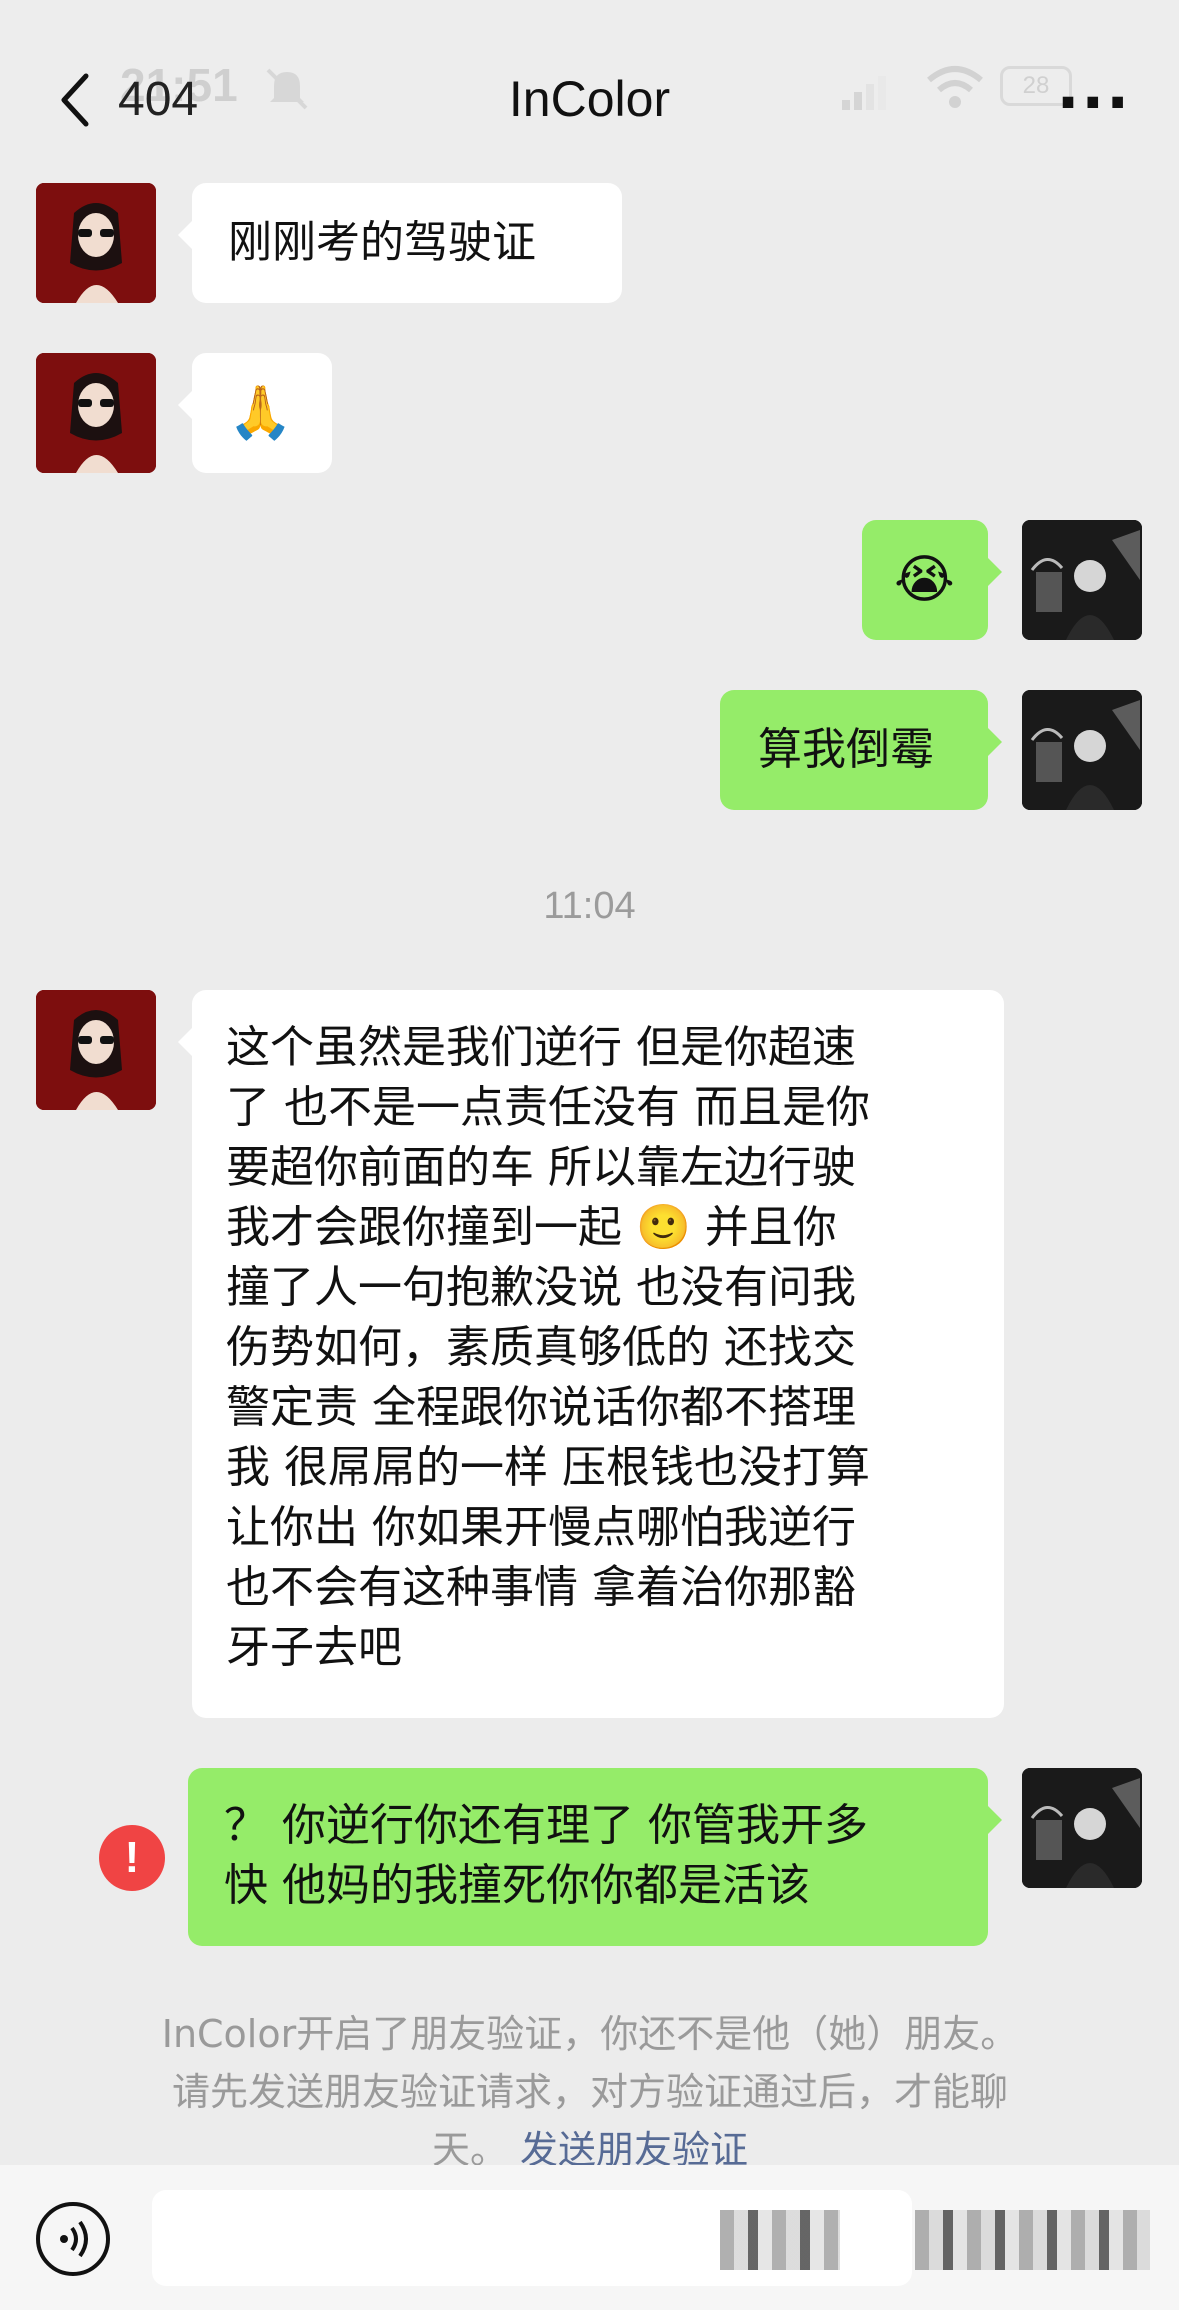 Image resolution: width=1179 pixels, height=2310 pixels. Describe the element at coordinates (846, 749) in the screenshot. I see `message-text: 算我倒霉` at that location.